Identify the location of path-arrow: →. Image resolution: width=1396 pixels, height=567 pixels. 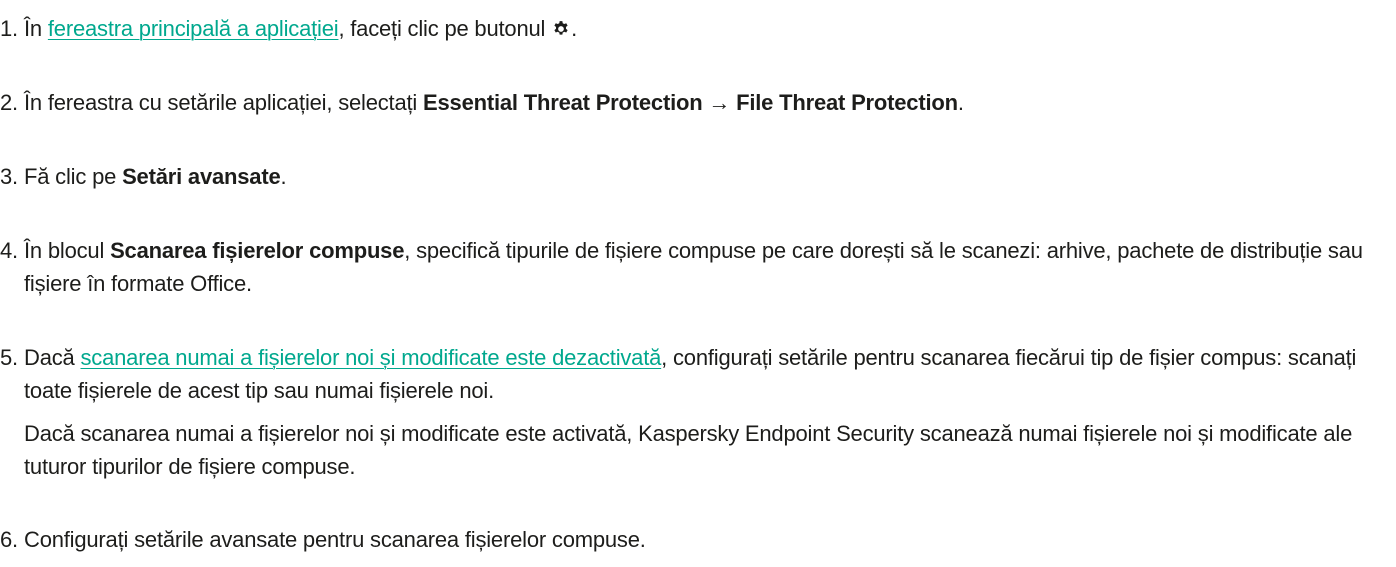
(719, 102).